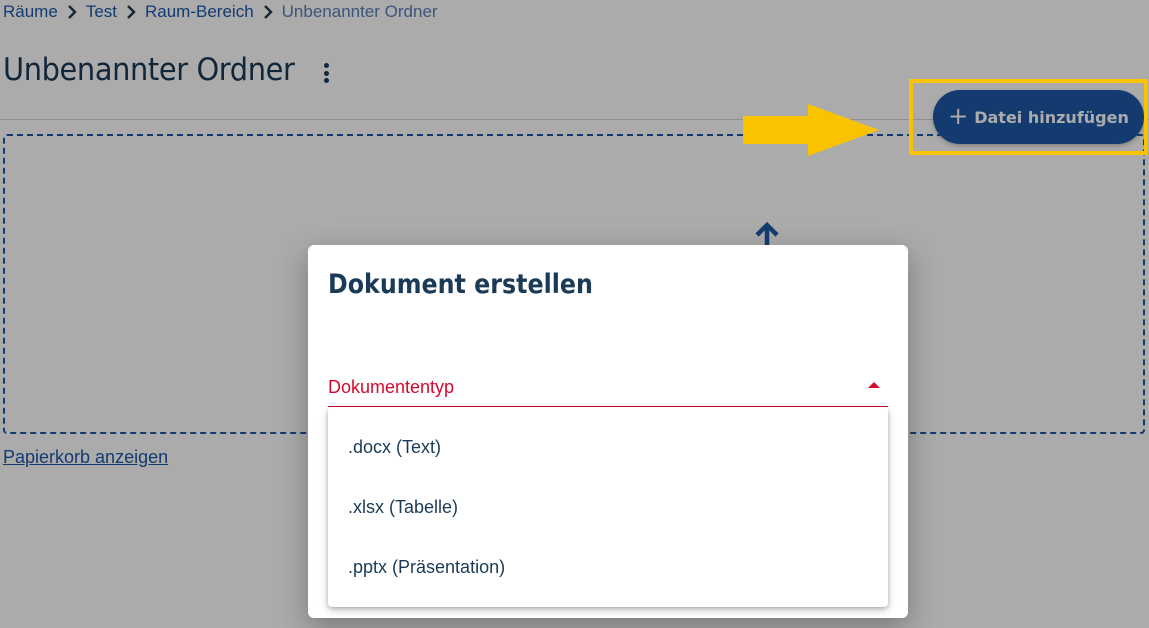  I want to click on annotation-arrow-icon, so click(811, 130).